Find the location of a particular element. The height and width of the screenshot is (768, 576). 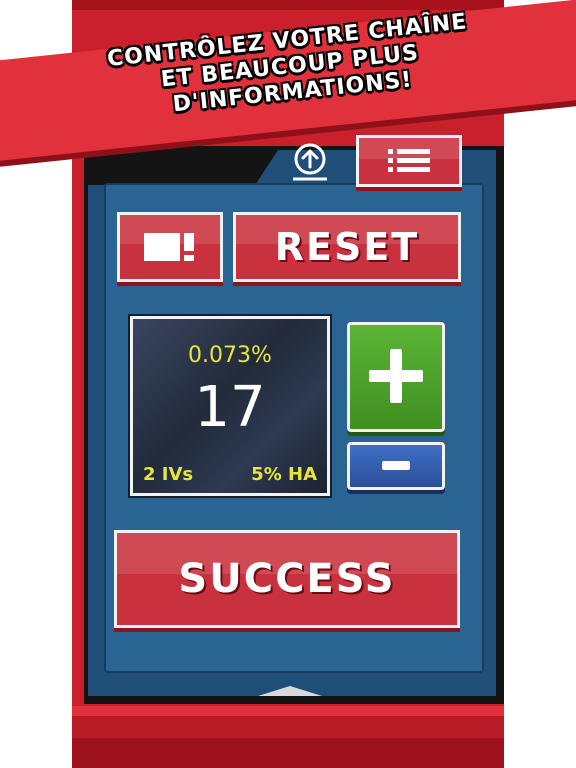

panel-layout-icon is located at coordinates (169, 247).